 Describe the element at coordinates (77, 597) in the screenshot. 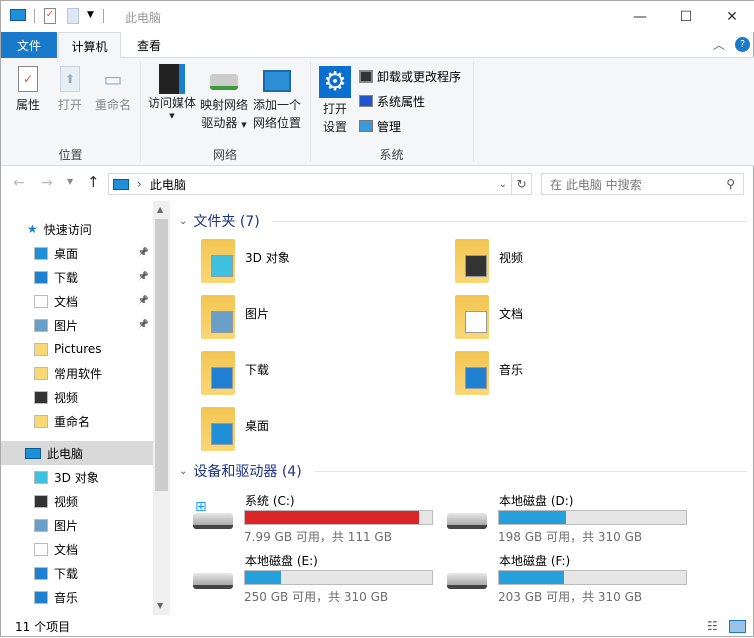

I see `nav-item: 音乐` at that location.